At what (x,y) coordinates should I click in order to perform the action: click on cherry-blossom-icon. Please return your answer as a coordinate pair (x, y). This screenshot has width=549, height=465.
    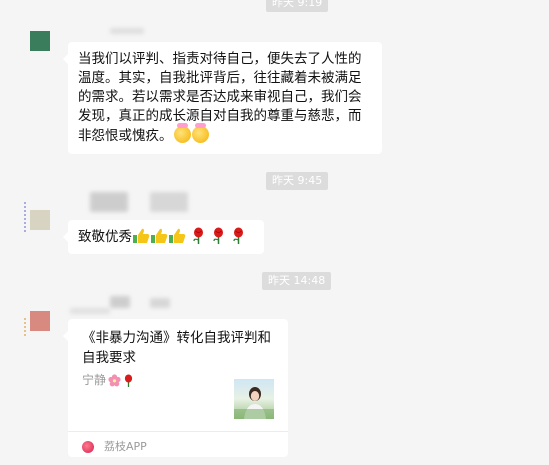
    Looking at the image, I should click on (114, 380).